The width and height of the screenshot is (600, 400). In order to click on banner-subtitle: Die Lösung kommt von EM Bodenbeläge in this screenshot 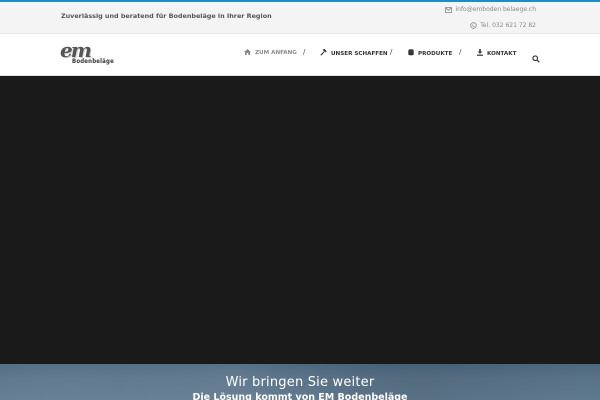, I will do `click(300, 396)`.